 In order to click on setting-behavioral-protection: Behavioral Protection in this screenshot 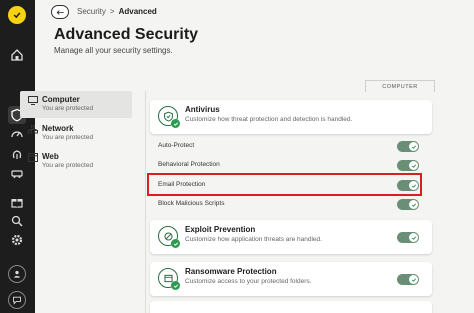, I will do `click(291, 165)`.